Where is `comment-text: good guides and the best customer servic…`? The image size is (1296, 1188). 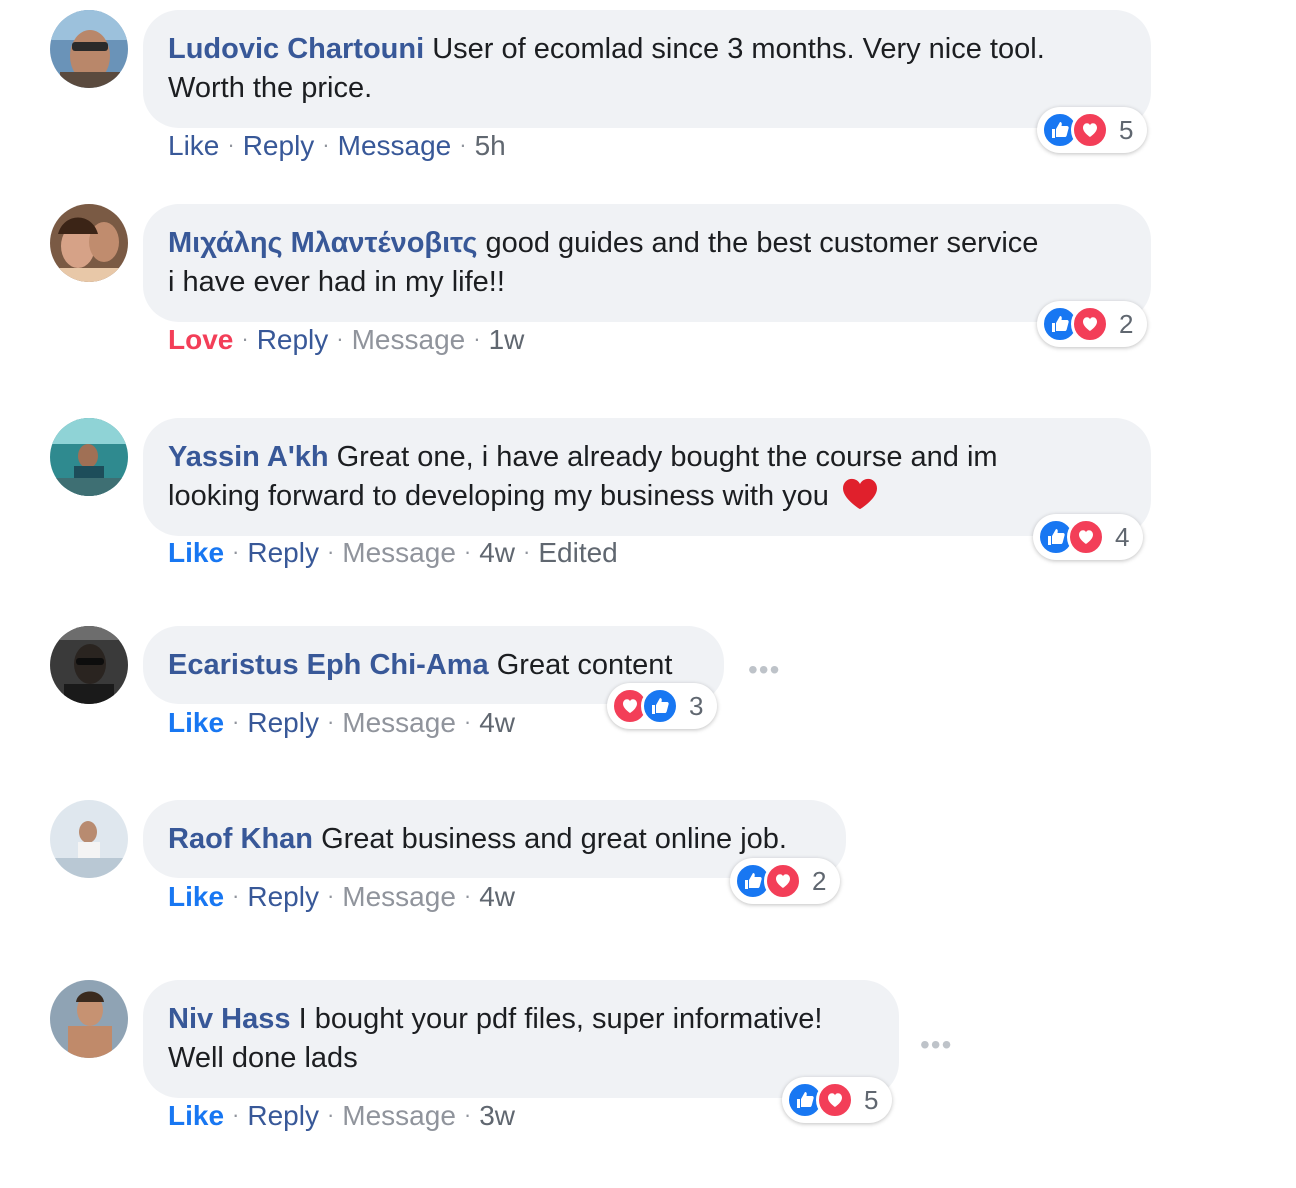 comment-text: good guides and the best customer servic… is located at coordinates (762, 243).